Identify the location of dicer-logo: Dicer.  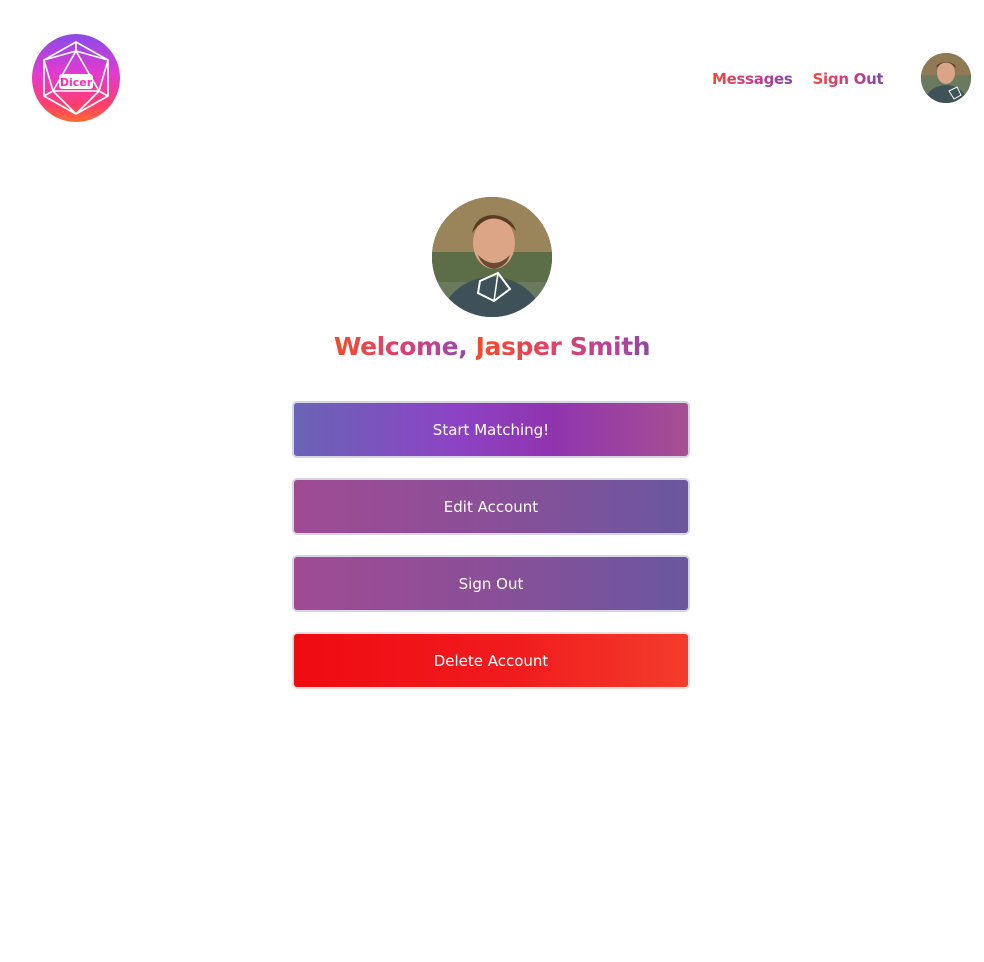
(76, 78).